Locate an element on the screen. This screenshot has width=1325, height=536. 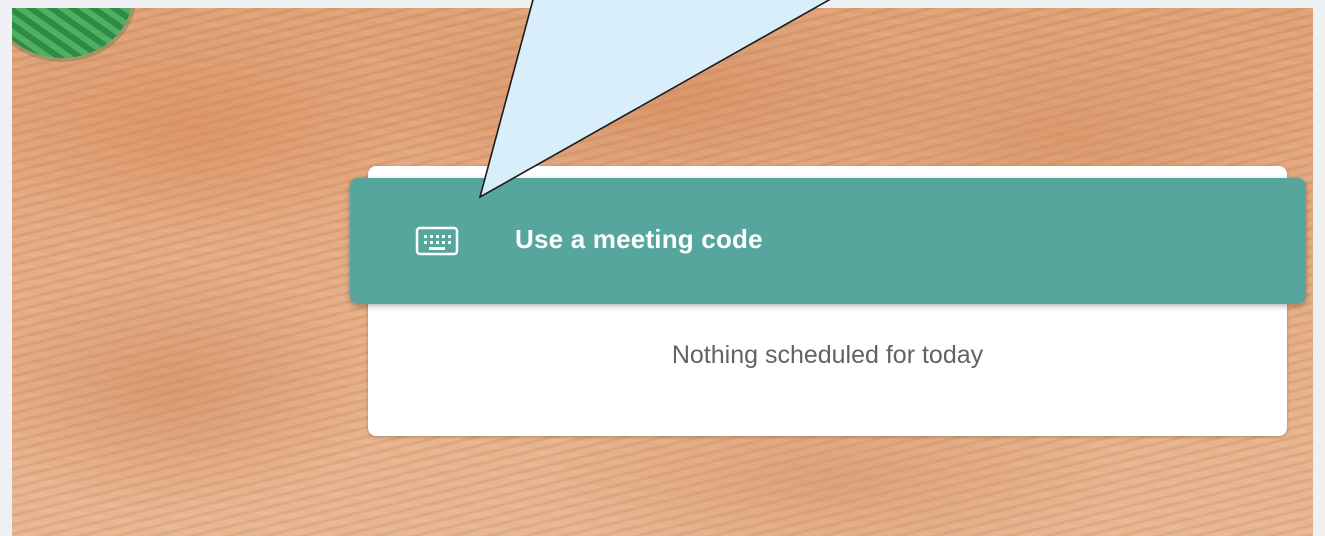
empty-schedule-message: Nothing scheduled for today is located at coordinates (827, 355).